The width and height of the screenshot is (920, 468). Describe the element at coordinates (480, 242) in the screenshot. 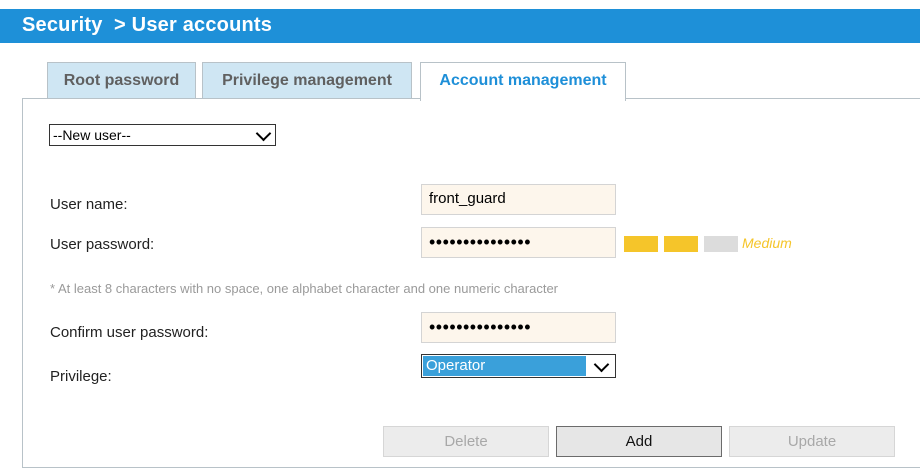

I see `password-value: •••••••••••••••` at that location.